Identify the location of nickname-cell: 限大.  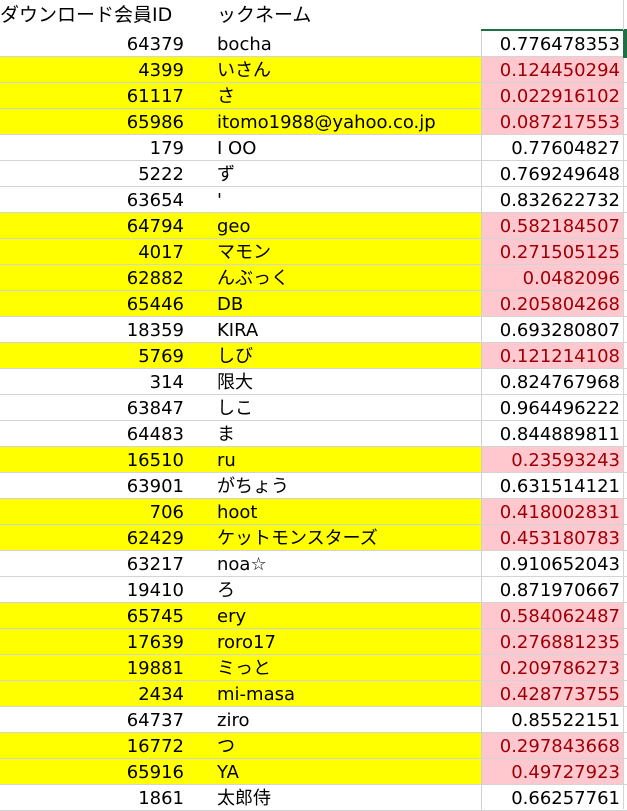
(333, 382).